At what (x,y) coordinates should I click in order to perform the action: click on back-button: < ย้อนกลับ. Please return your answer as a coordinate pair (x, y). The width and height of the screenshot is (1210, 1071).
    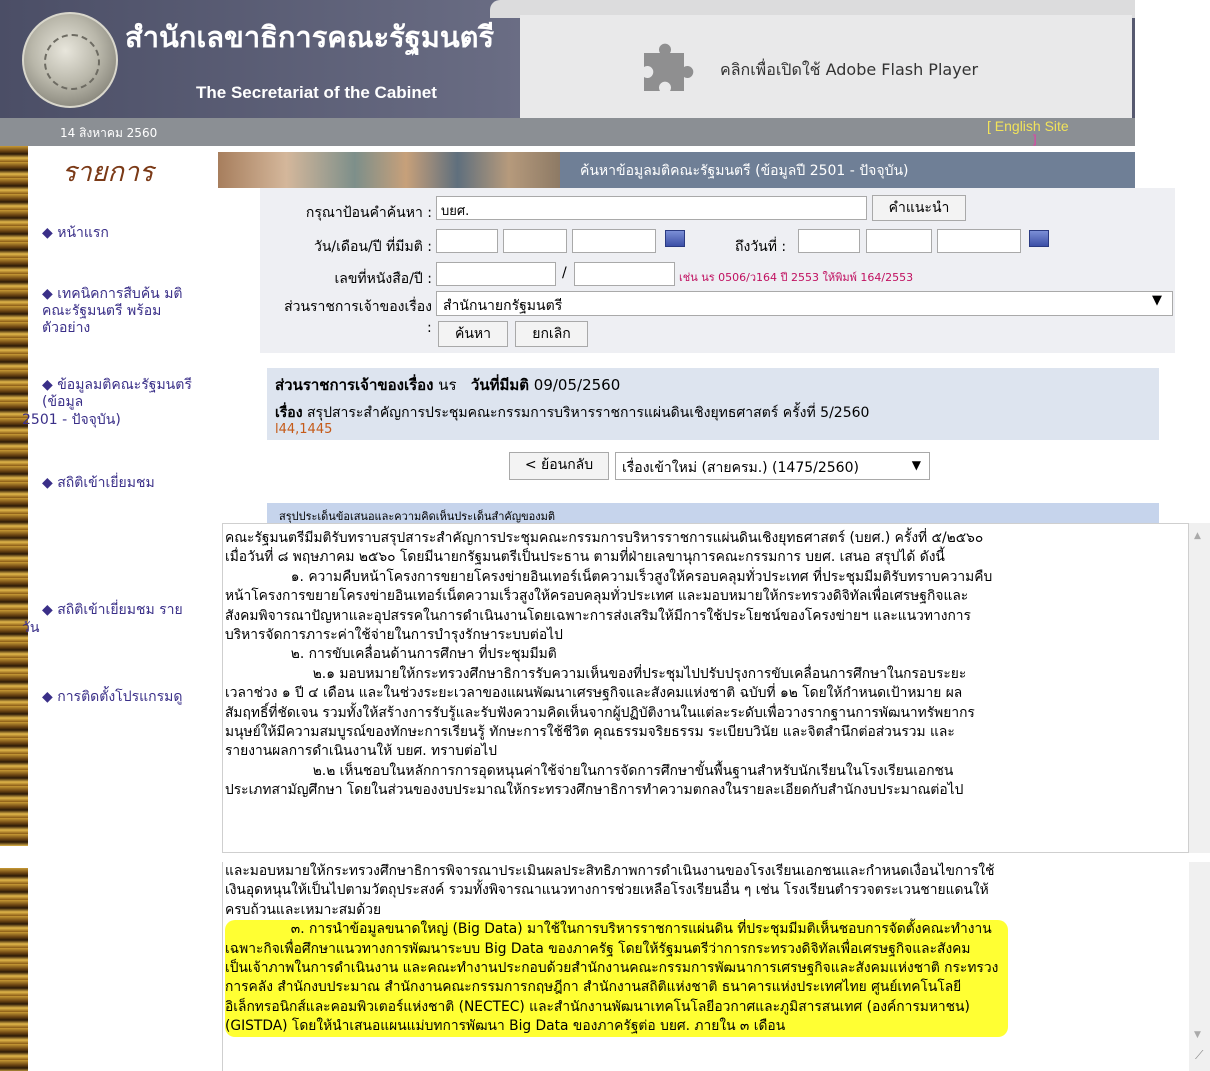
    Looking at the image, I should click on (559, 466).